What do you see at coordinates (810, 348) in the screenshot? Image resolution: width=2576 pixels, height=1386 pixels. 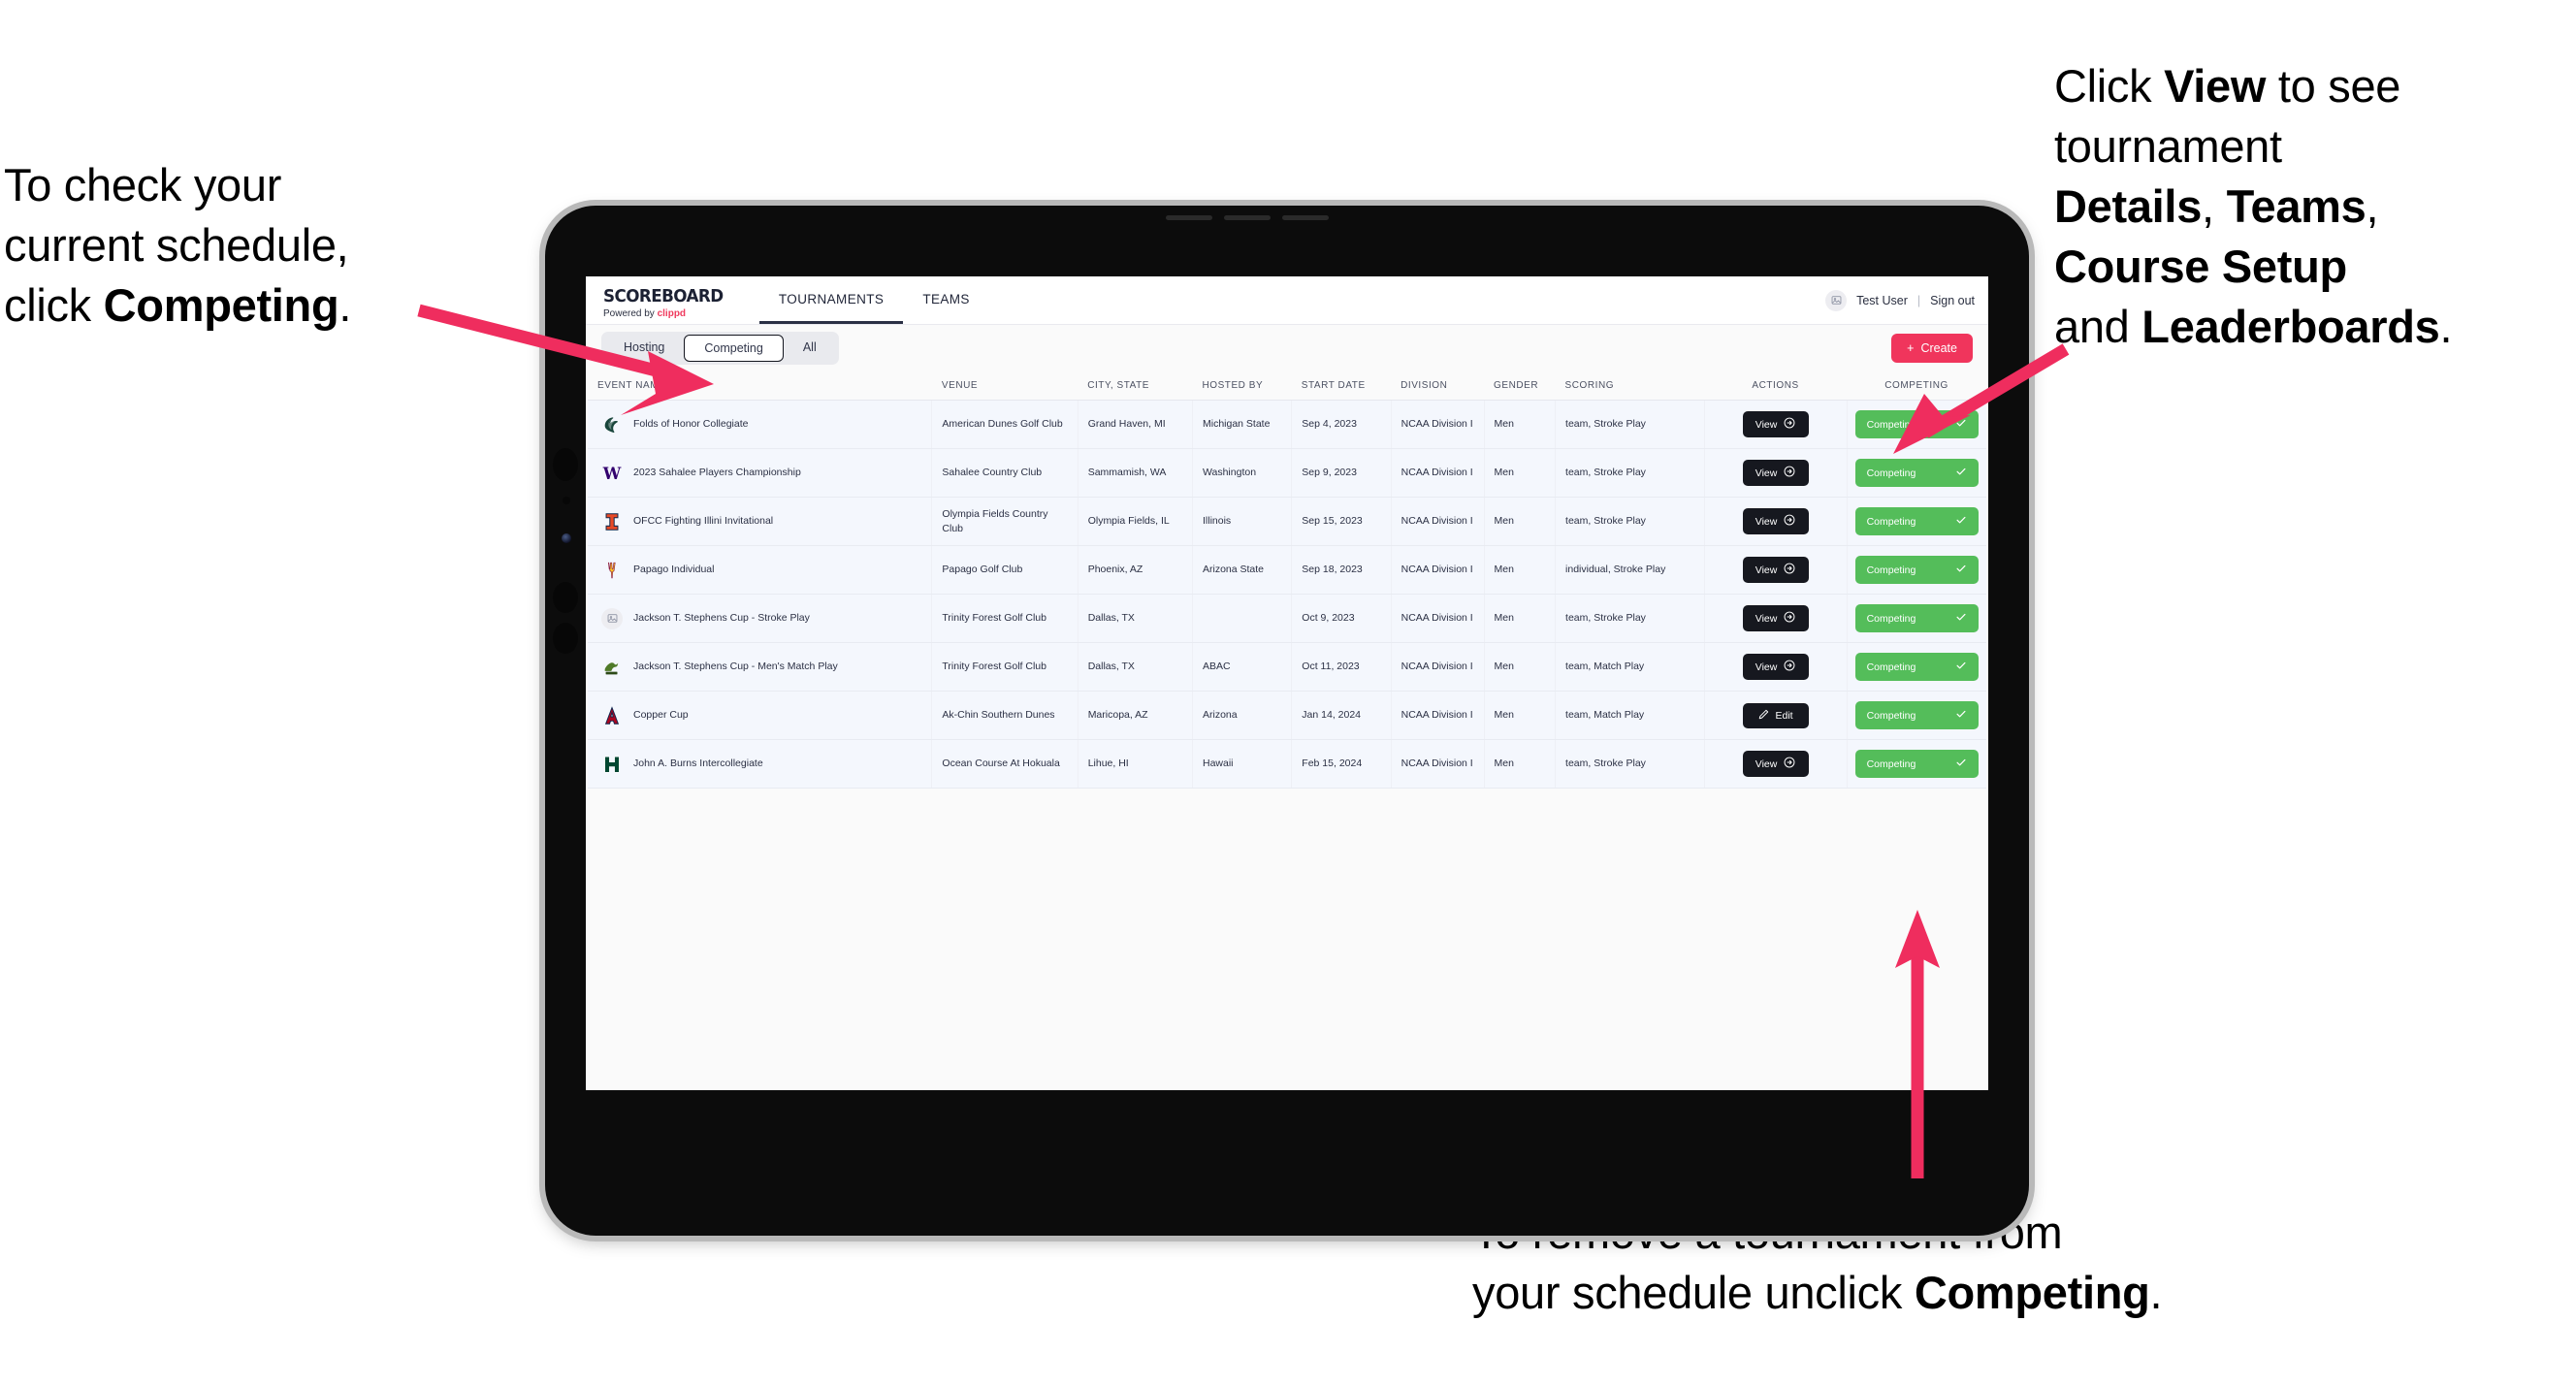 I see `filter-tab-all: All` at bounding box center [810, 348].